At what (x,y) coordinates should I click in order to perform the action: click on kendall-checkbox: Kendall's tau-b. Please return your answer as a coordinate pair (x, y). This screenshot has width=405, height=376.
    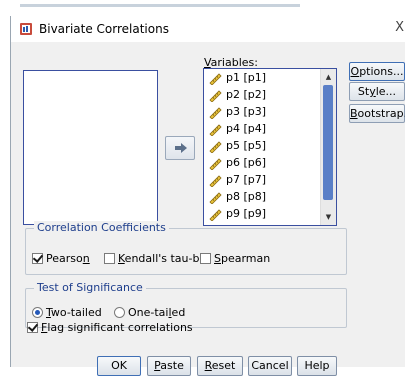
    Looking at the image, I should click on (151, 258).